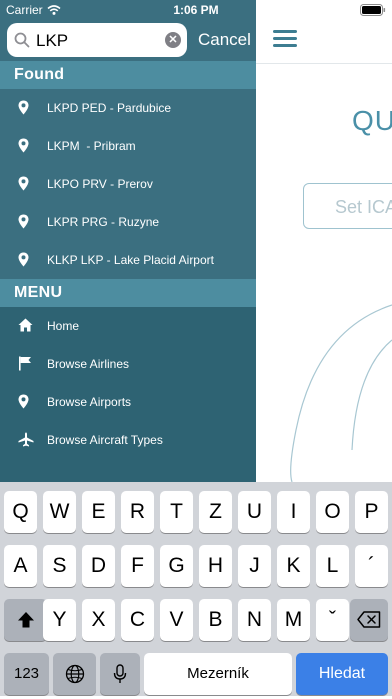 The image size is (392, 699). I want to click on clear-search-icon: ✕, so click(173, 40).